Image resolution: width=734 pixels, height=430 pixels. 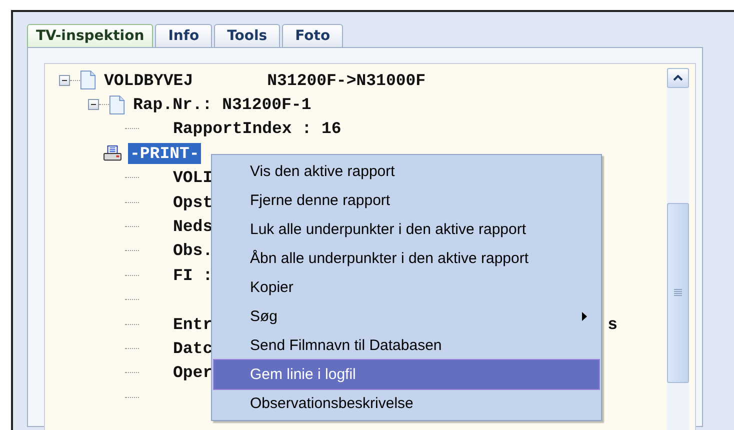 I want to click on tree-item: VOLDBYVEJ, so click(x=149, y=80).